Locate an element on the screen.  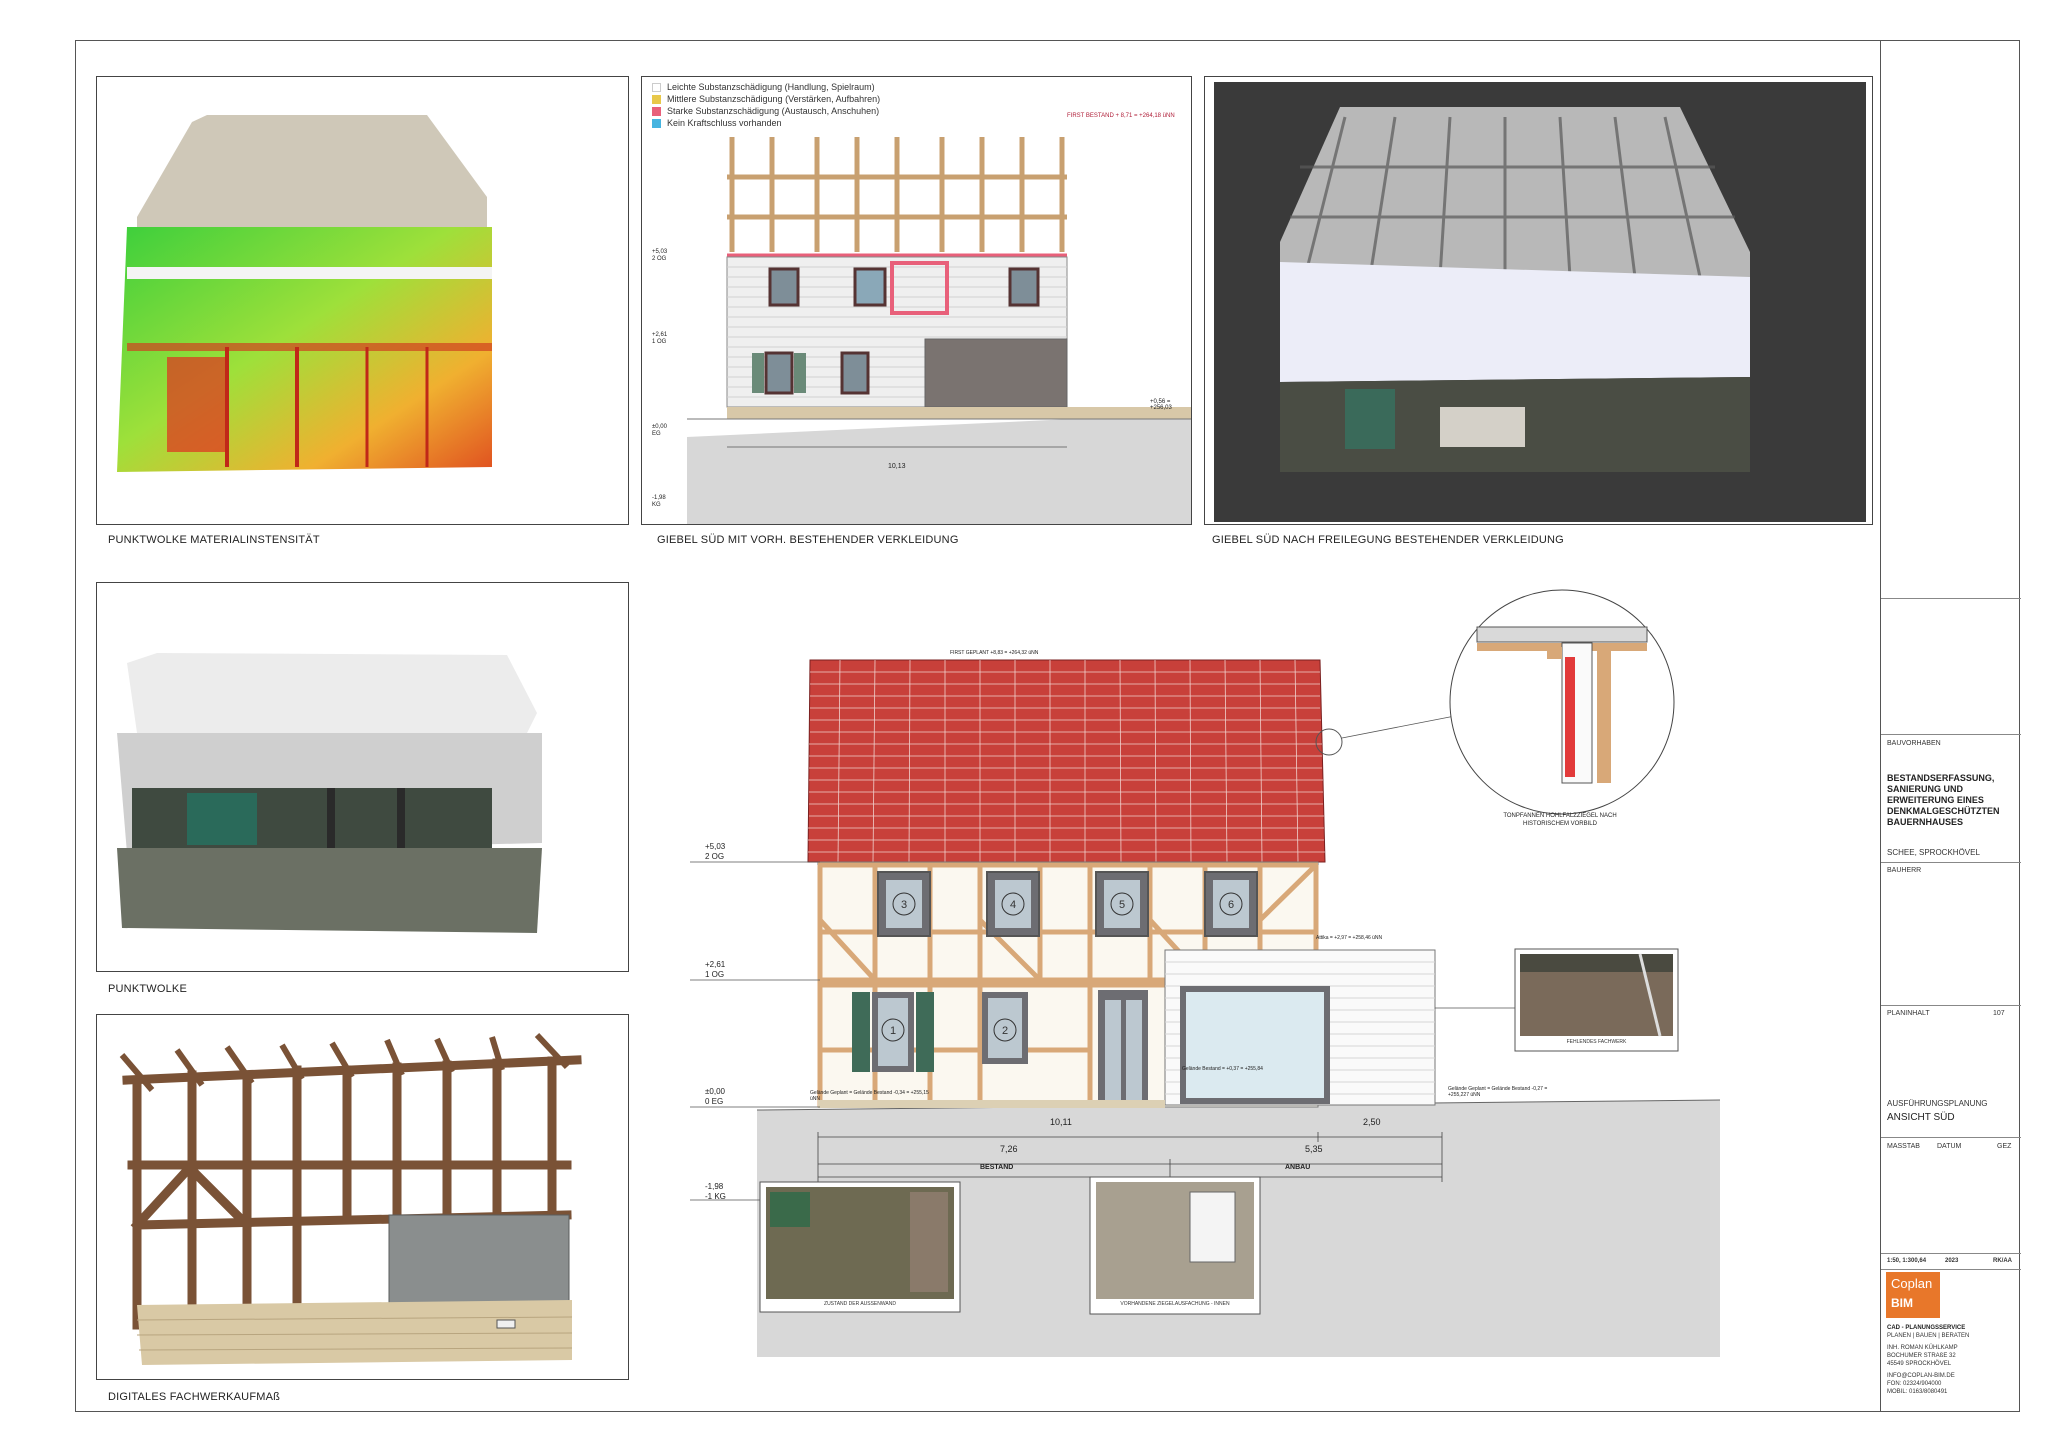
svg-text: 5 is located at coordinates (1122, 905).